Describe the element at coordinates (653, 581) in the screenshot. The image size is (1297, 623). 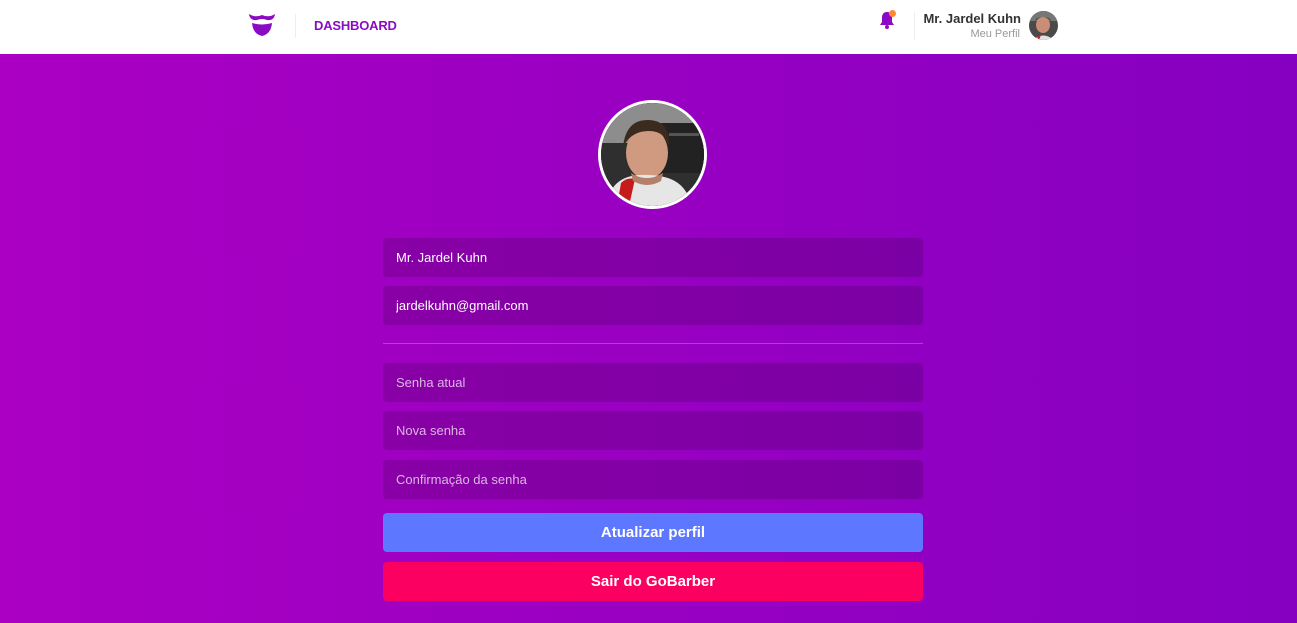
I see `logout-button: Sair do GoBarber` at that location.